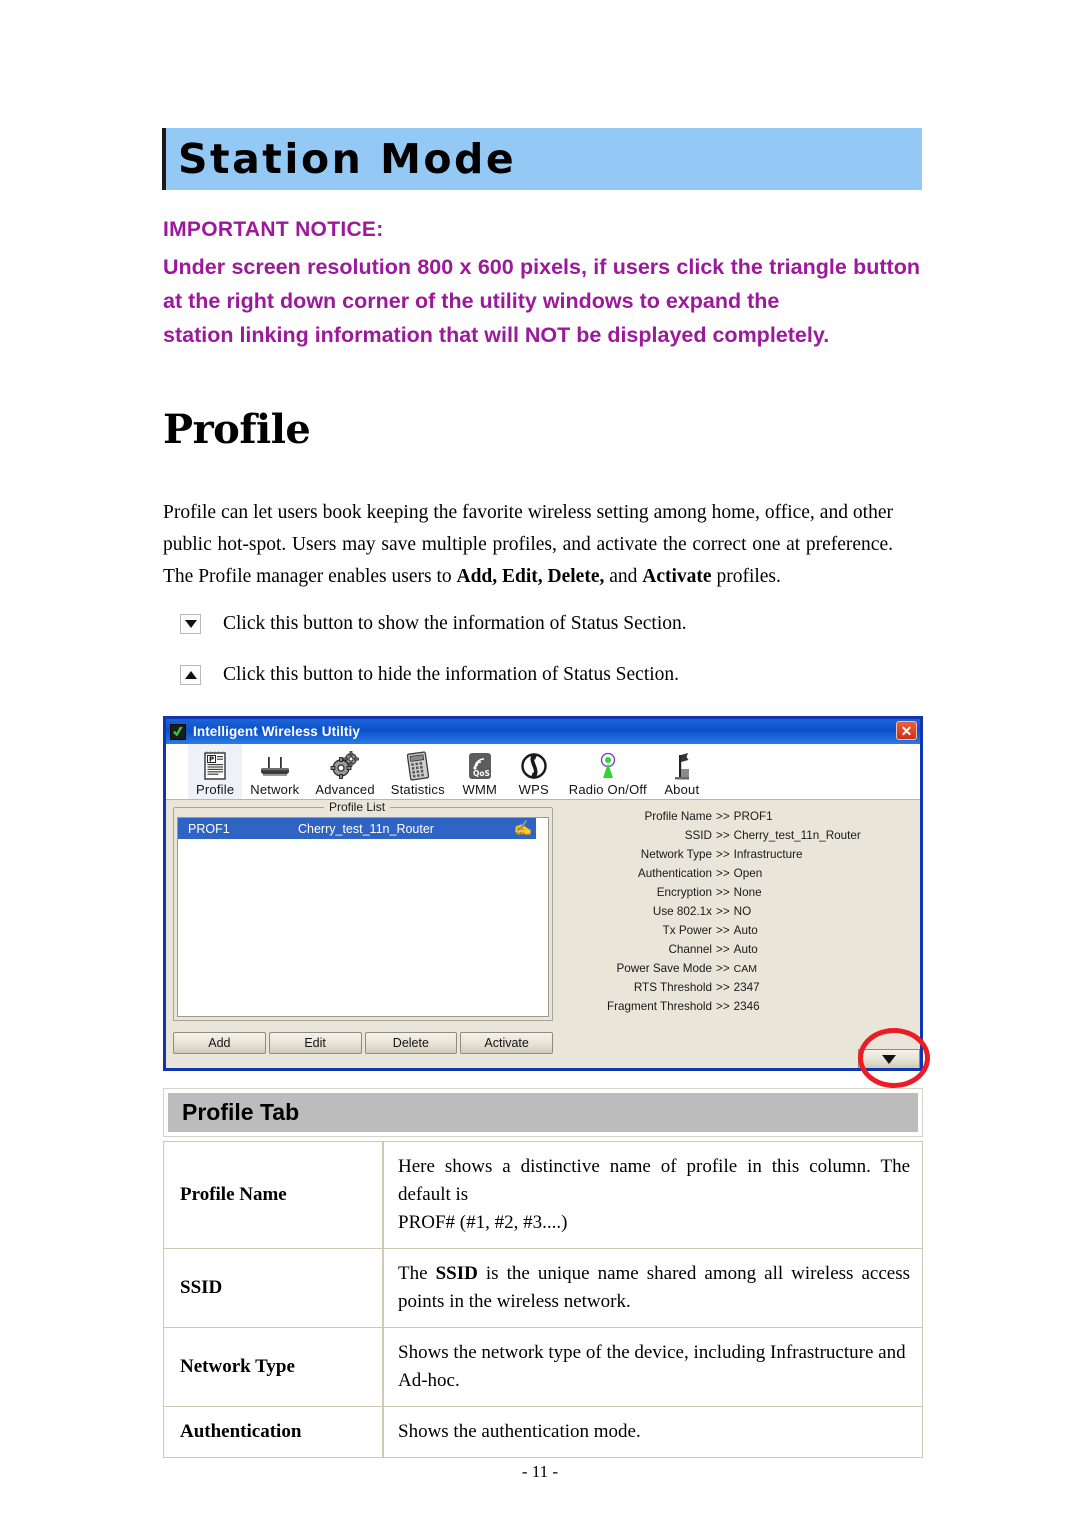 The height and width of the screenshot is (1527, 1080). Describe the element at coordinates (533, 789) in the screenshot. I see `tab-wps-label: WPS` at that location.